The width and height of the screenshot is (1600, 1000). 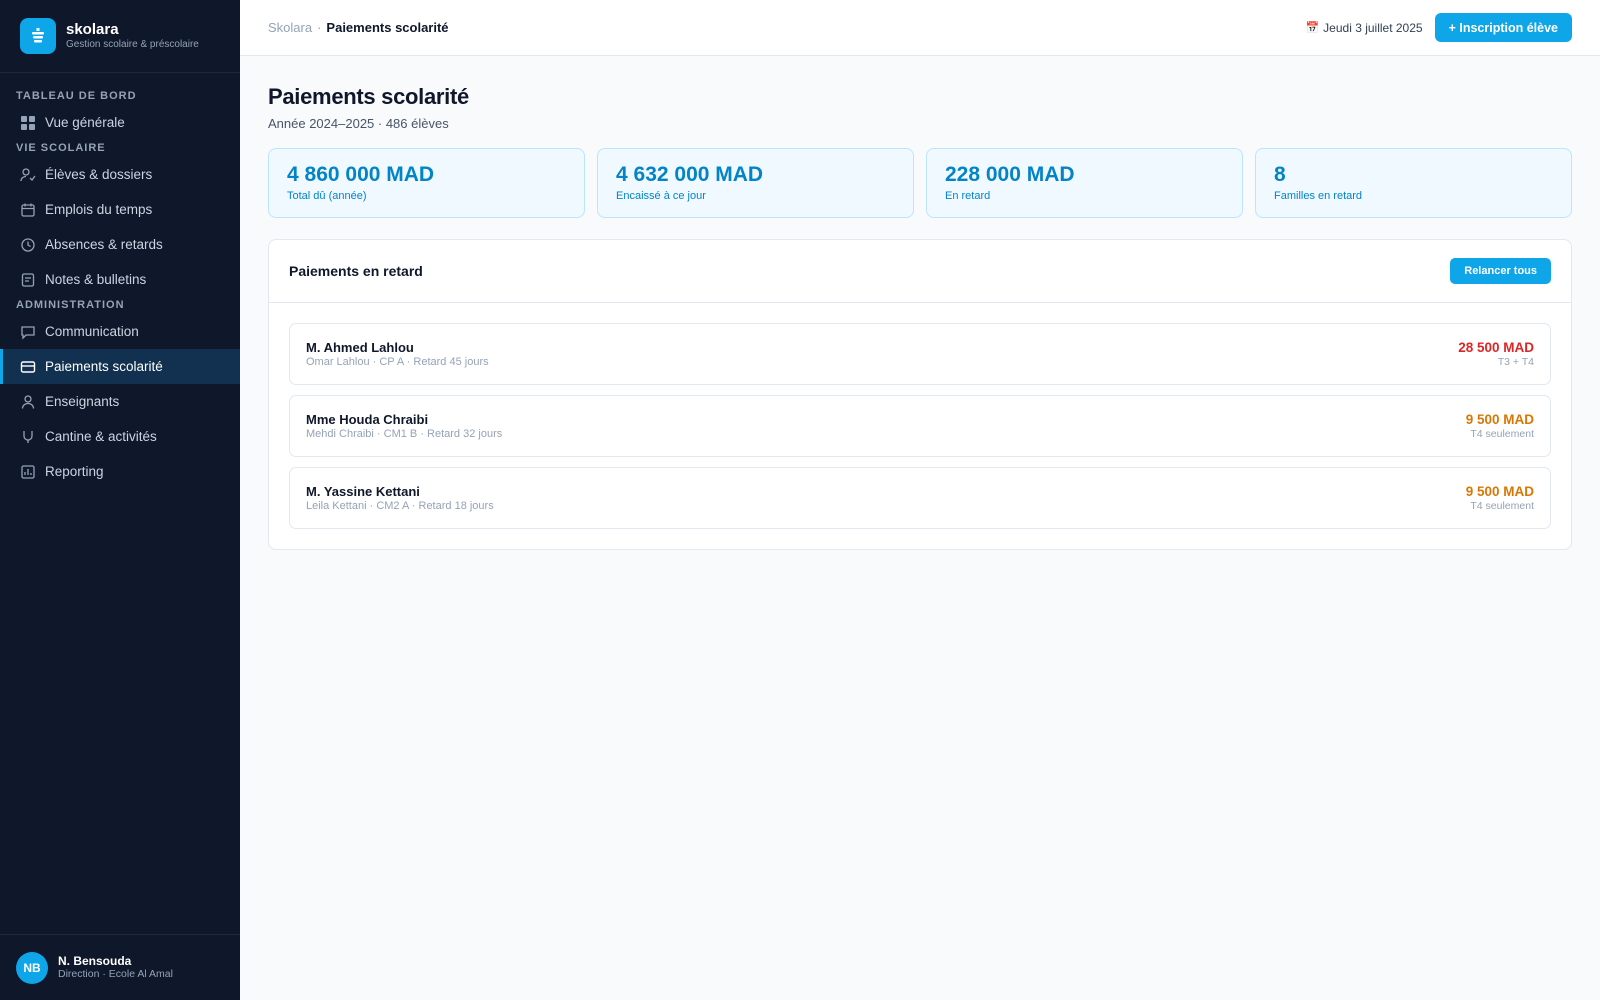 I want to click on sidebar-item-label: Vue générale, so click(x=85, y=122).